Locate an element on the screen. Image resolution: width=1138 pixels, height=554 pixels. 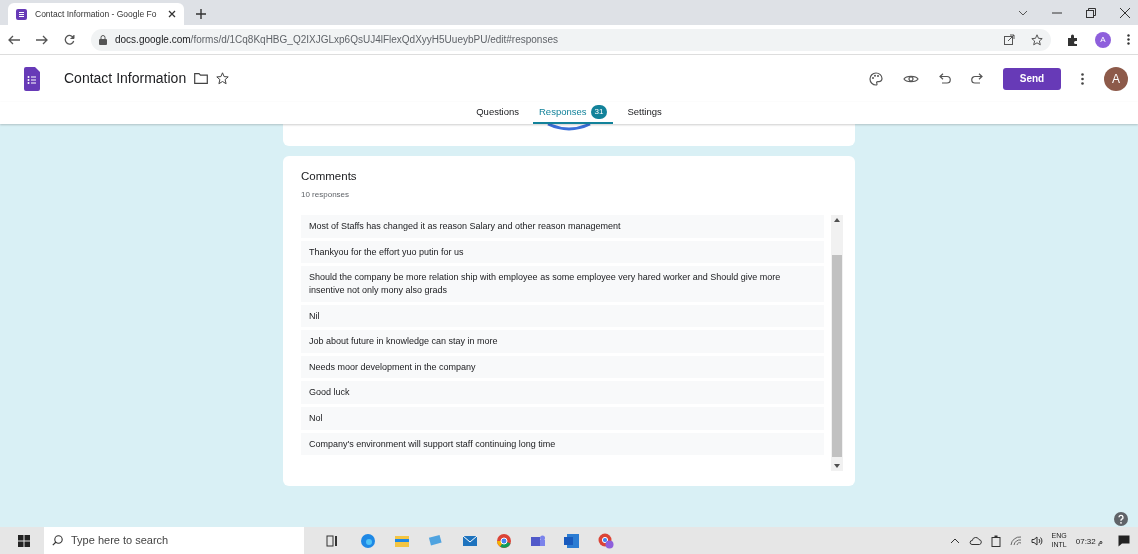
share-icon is located at coordinates (1009, 39).